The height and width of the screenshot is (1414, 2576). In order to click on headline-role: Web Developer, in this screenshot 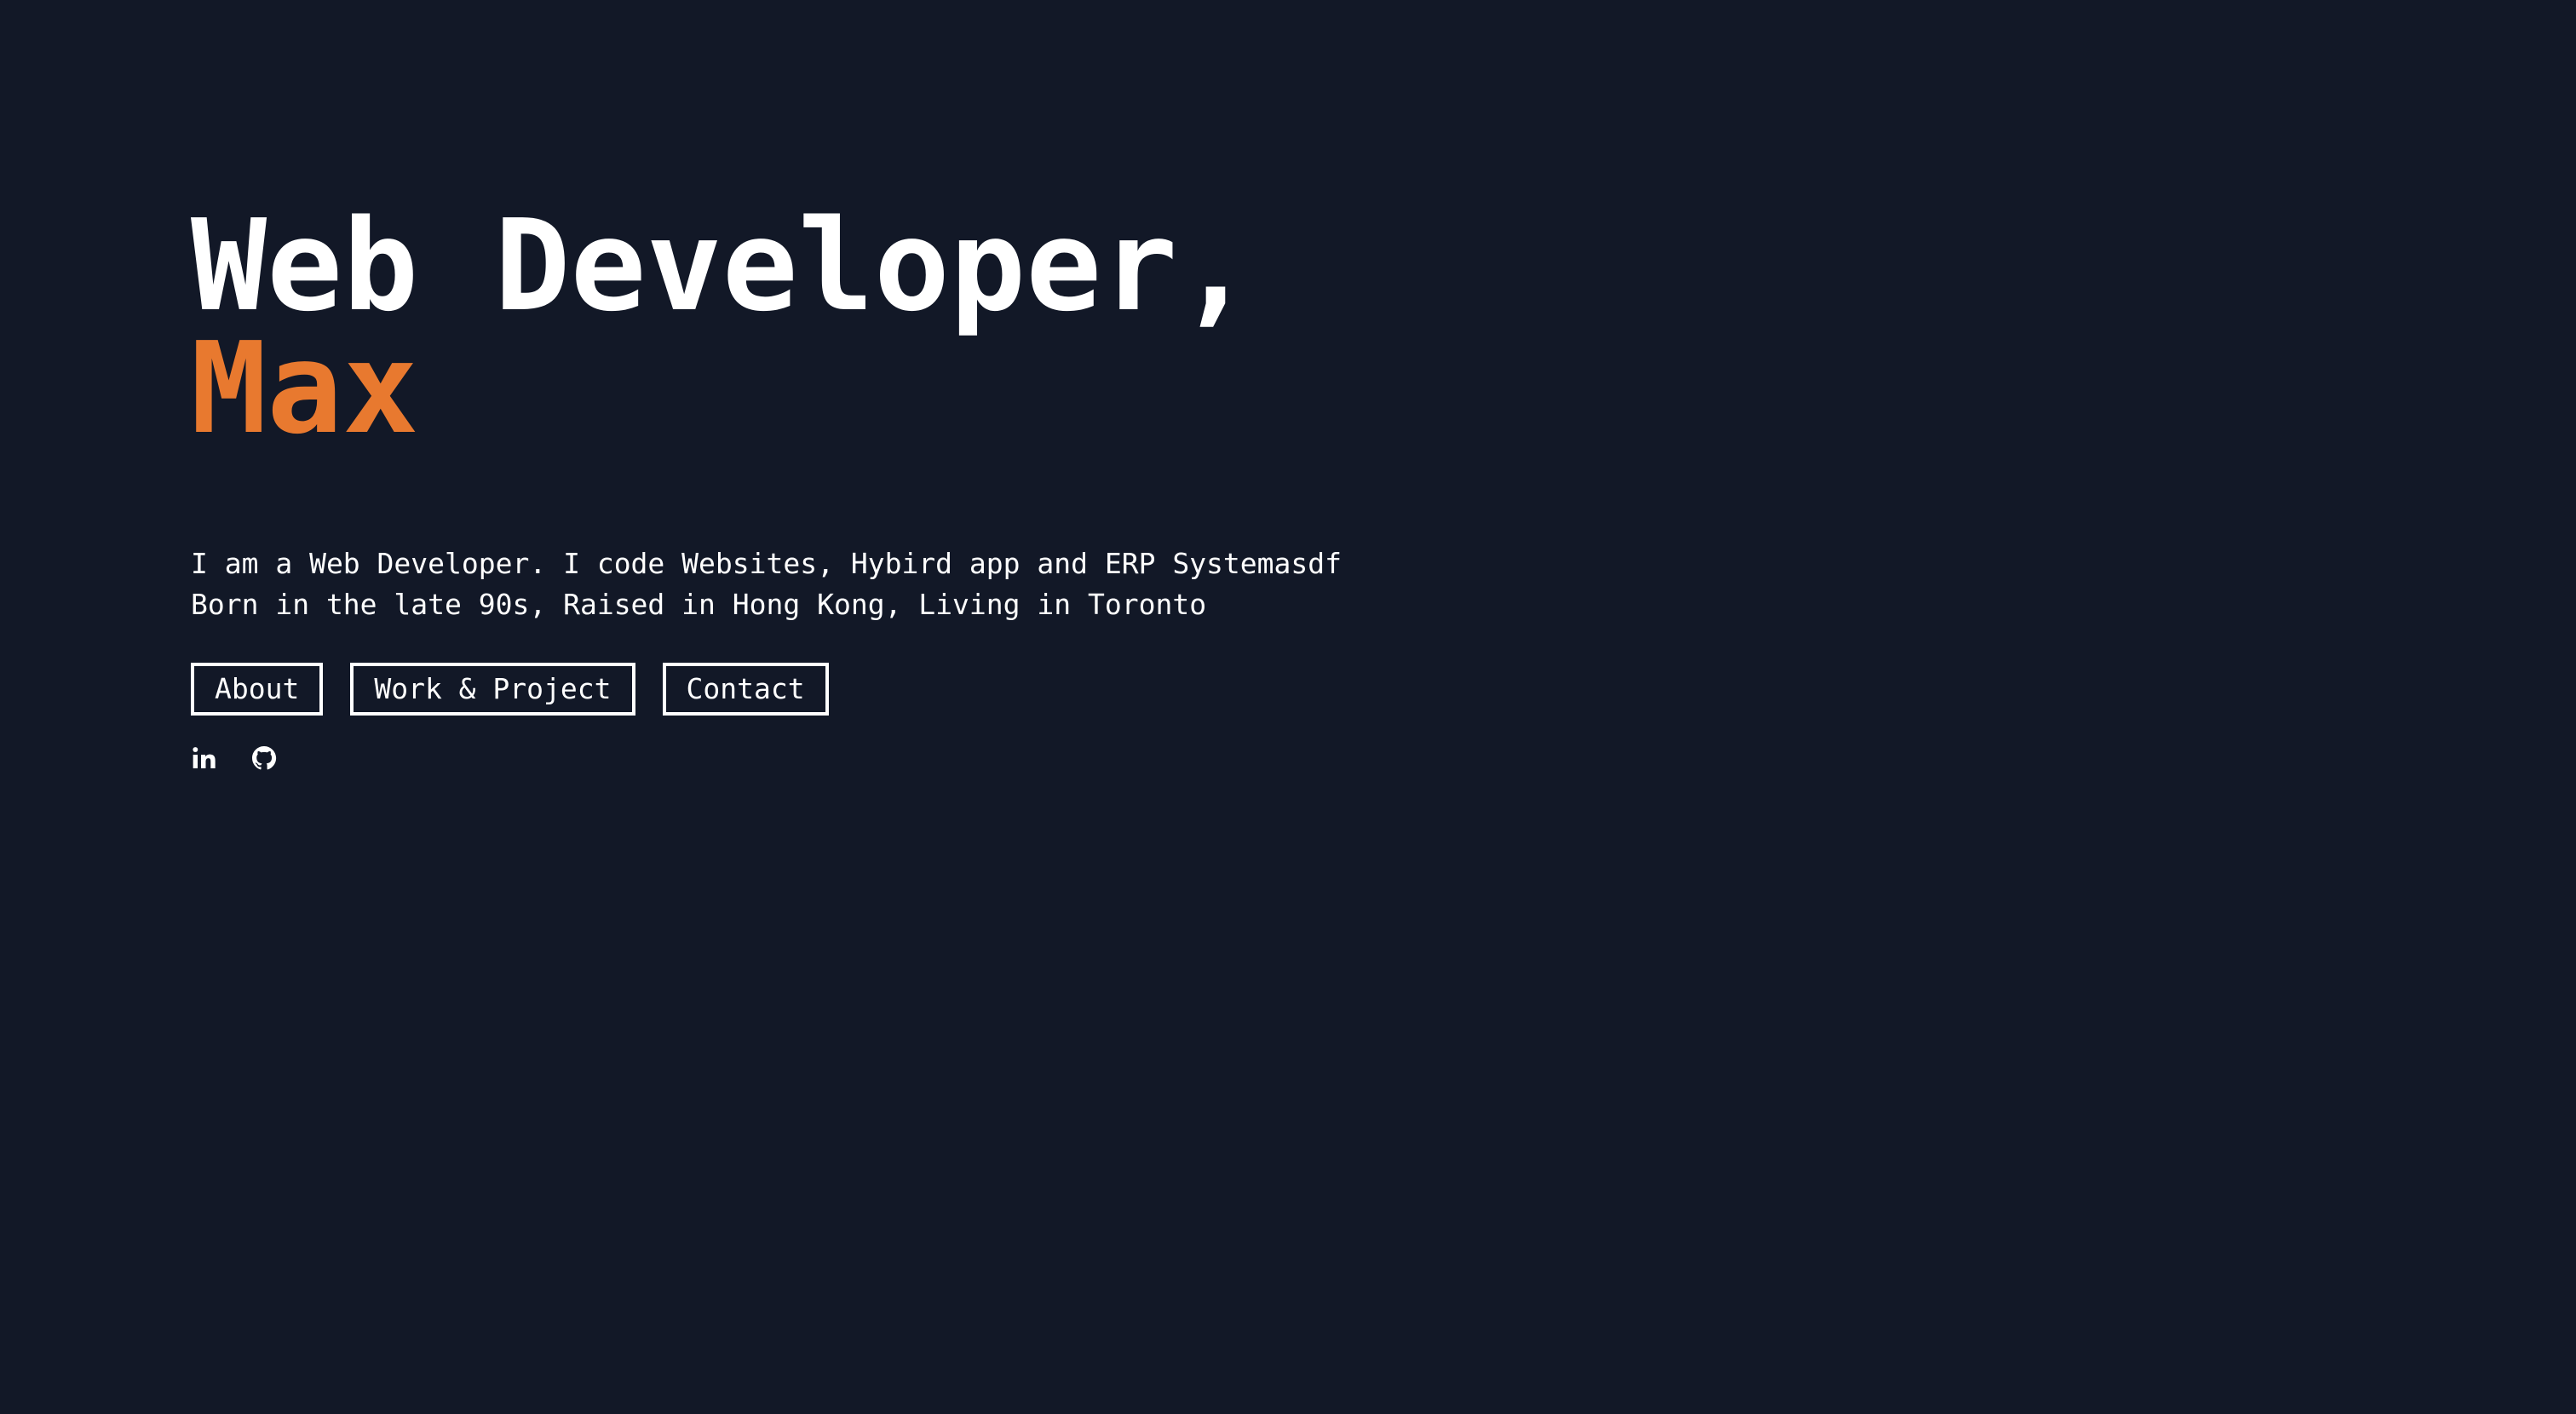, I will do `click(723, 266)`.